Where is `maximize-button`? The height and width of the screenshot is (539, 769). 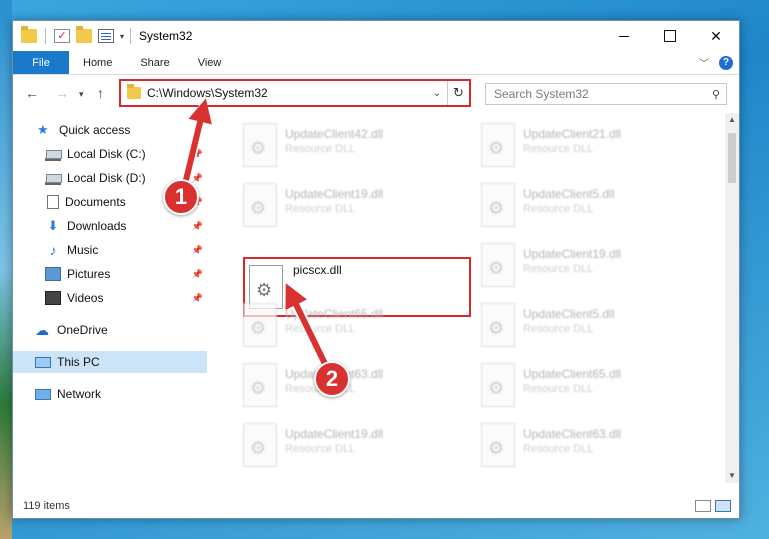 maximize-button is located at coordinates (670, 36).